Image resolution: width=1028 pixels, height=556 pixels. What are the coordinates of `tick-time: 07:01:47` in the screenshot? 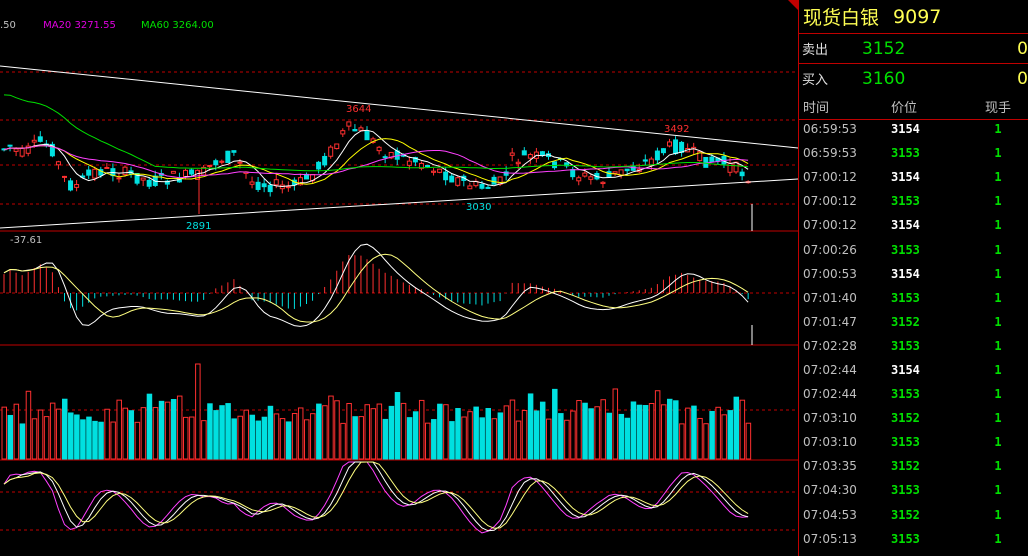 It's located at (830, 321).